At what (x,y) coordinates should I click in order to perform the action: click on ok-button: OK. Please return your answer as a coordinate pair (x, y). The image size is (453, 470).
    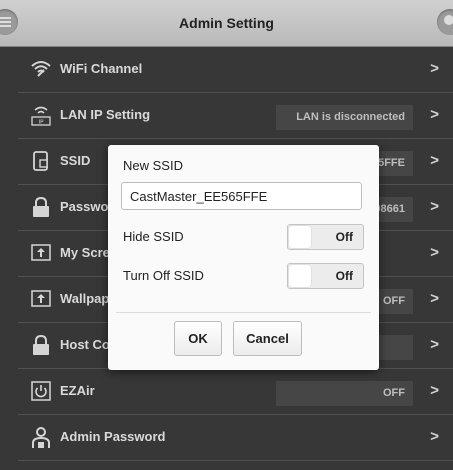
    Looking at the image, I should click on (198, 338).